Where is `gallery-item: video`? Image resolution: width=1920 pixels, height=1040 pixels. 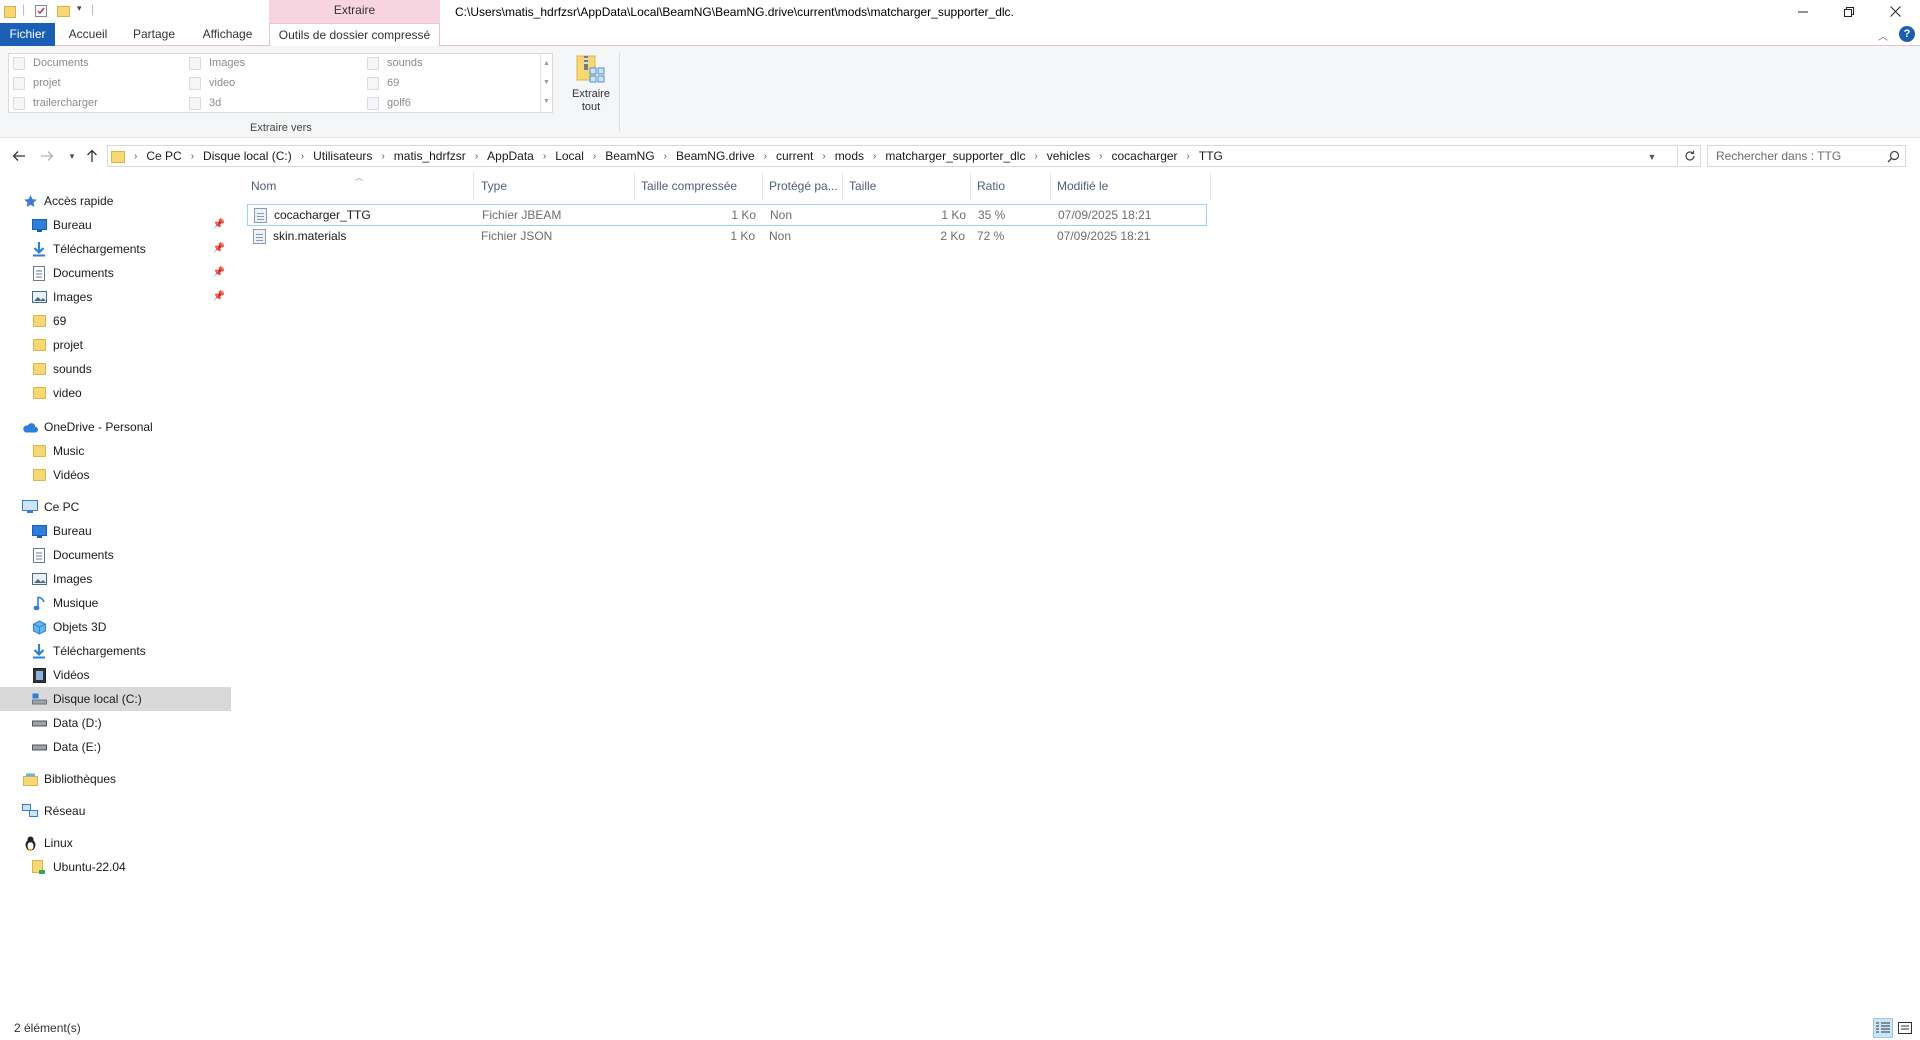
gallery-item: video is located at coordinates (212, 83).